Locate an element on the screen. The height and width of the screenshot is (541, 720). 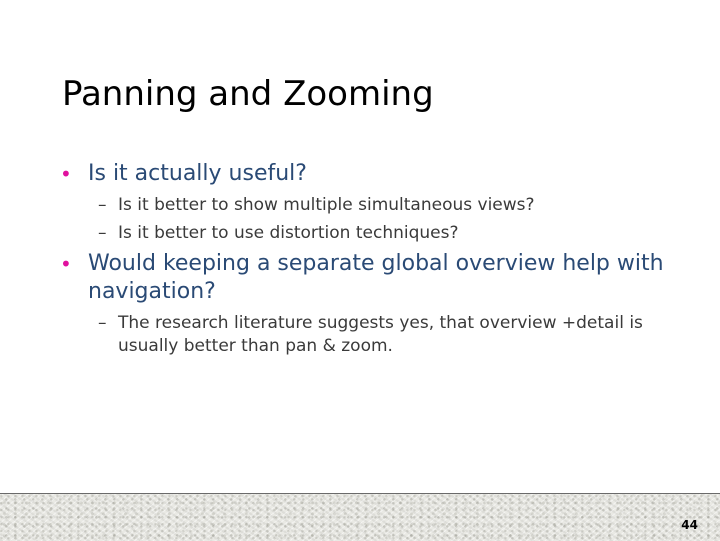
bullet-item: • Is it actually useful? is located at coordinates (370, 174).